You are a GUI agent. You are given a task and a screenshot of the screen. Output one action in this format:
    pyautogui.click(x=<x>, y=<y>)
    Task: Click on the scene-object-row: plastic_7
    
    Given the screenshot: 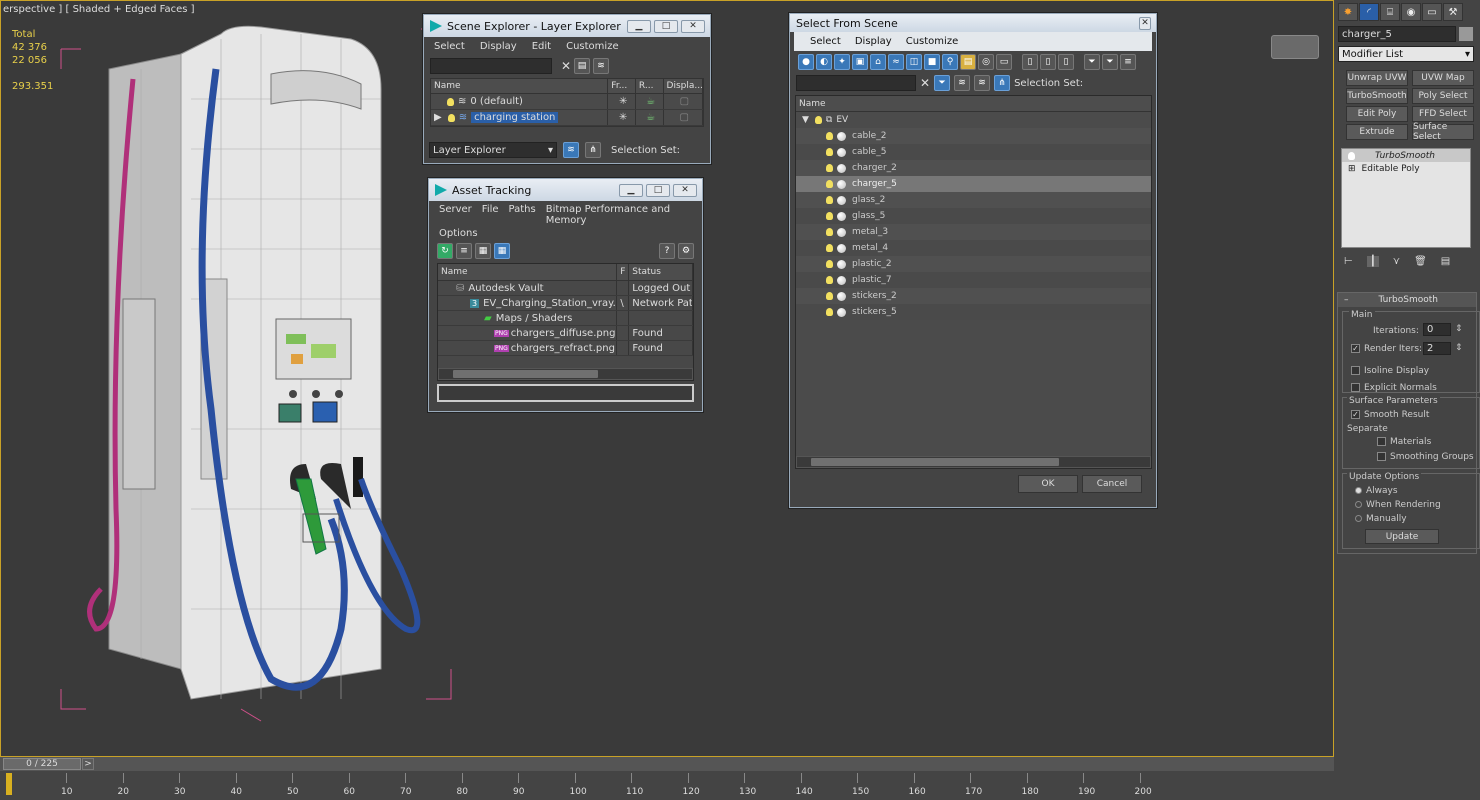 What is the action you would take?
    pyautogui.click(x=973, y=280)
    